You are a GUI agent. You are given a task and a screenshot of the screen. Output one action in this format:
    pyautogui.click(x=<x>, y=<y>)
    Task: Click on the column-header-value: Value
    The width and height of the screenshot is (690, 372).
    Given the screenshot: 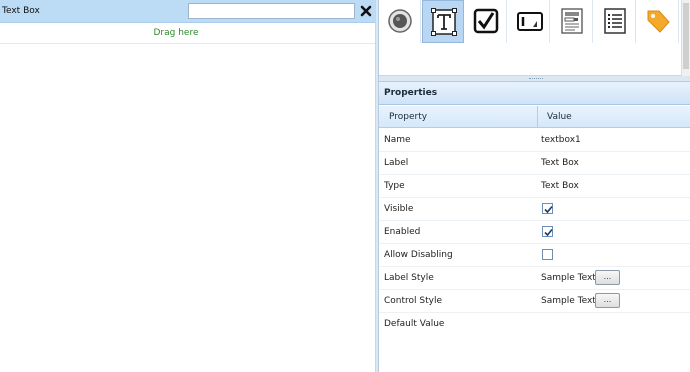 What is the action you would take?
    pyautogui.click(x=559, y=117)
    